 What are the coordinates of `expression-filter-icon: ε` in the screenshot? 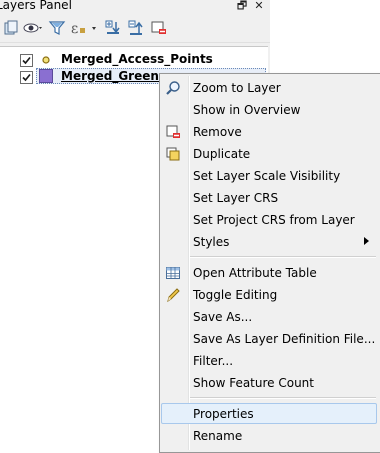 It's located at (85, 28).